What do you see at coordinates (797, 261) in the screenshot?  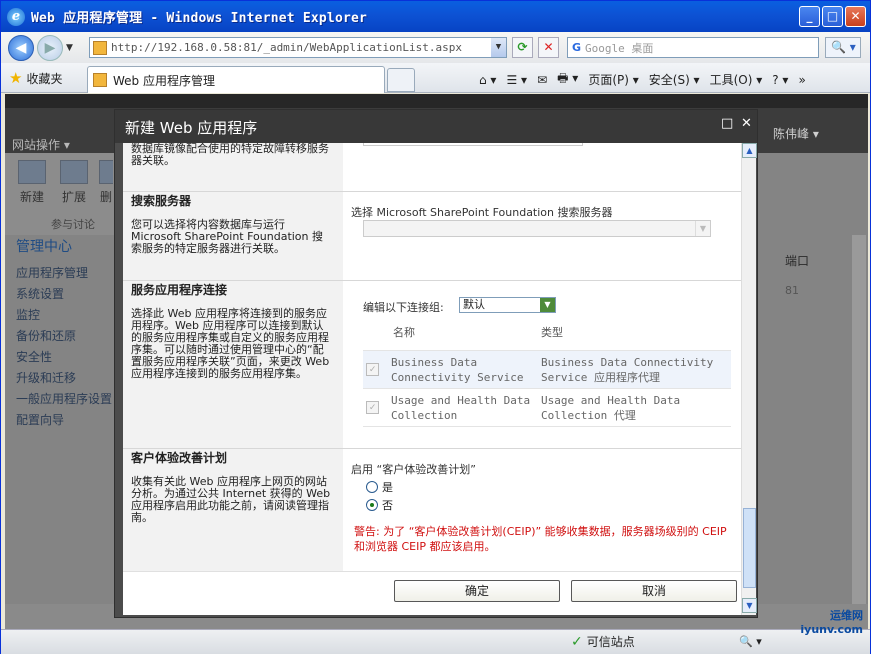 I see `port-column-header: 端口` at bounding box center [797, 261].